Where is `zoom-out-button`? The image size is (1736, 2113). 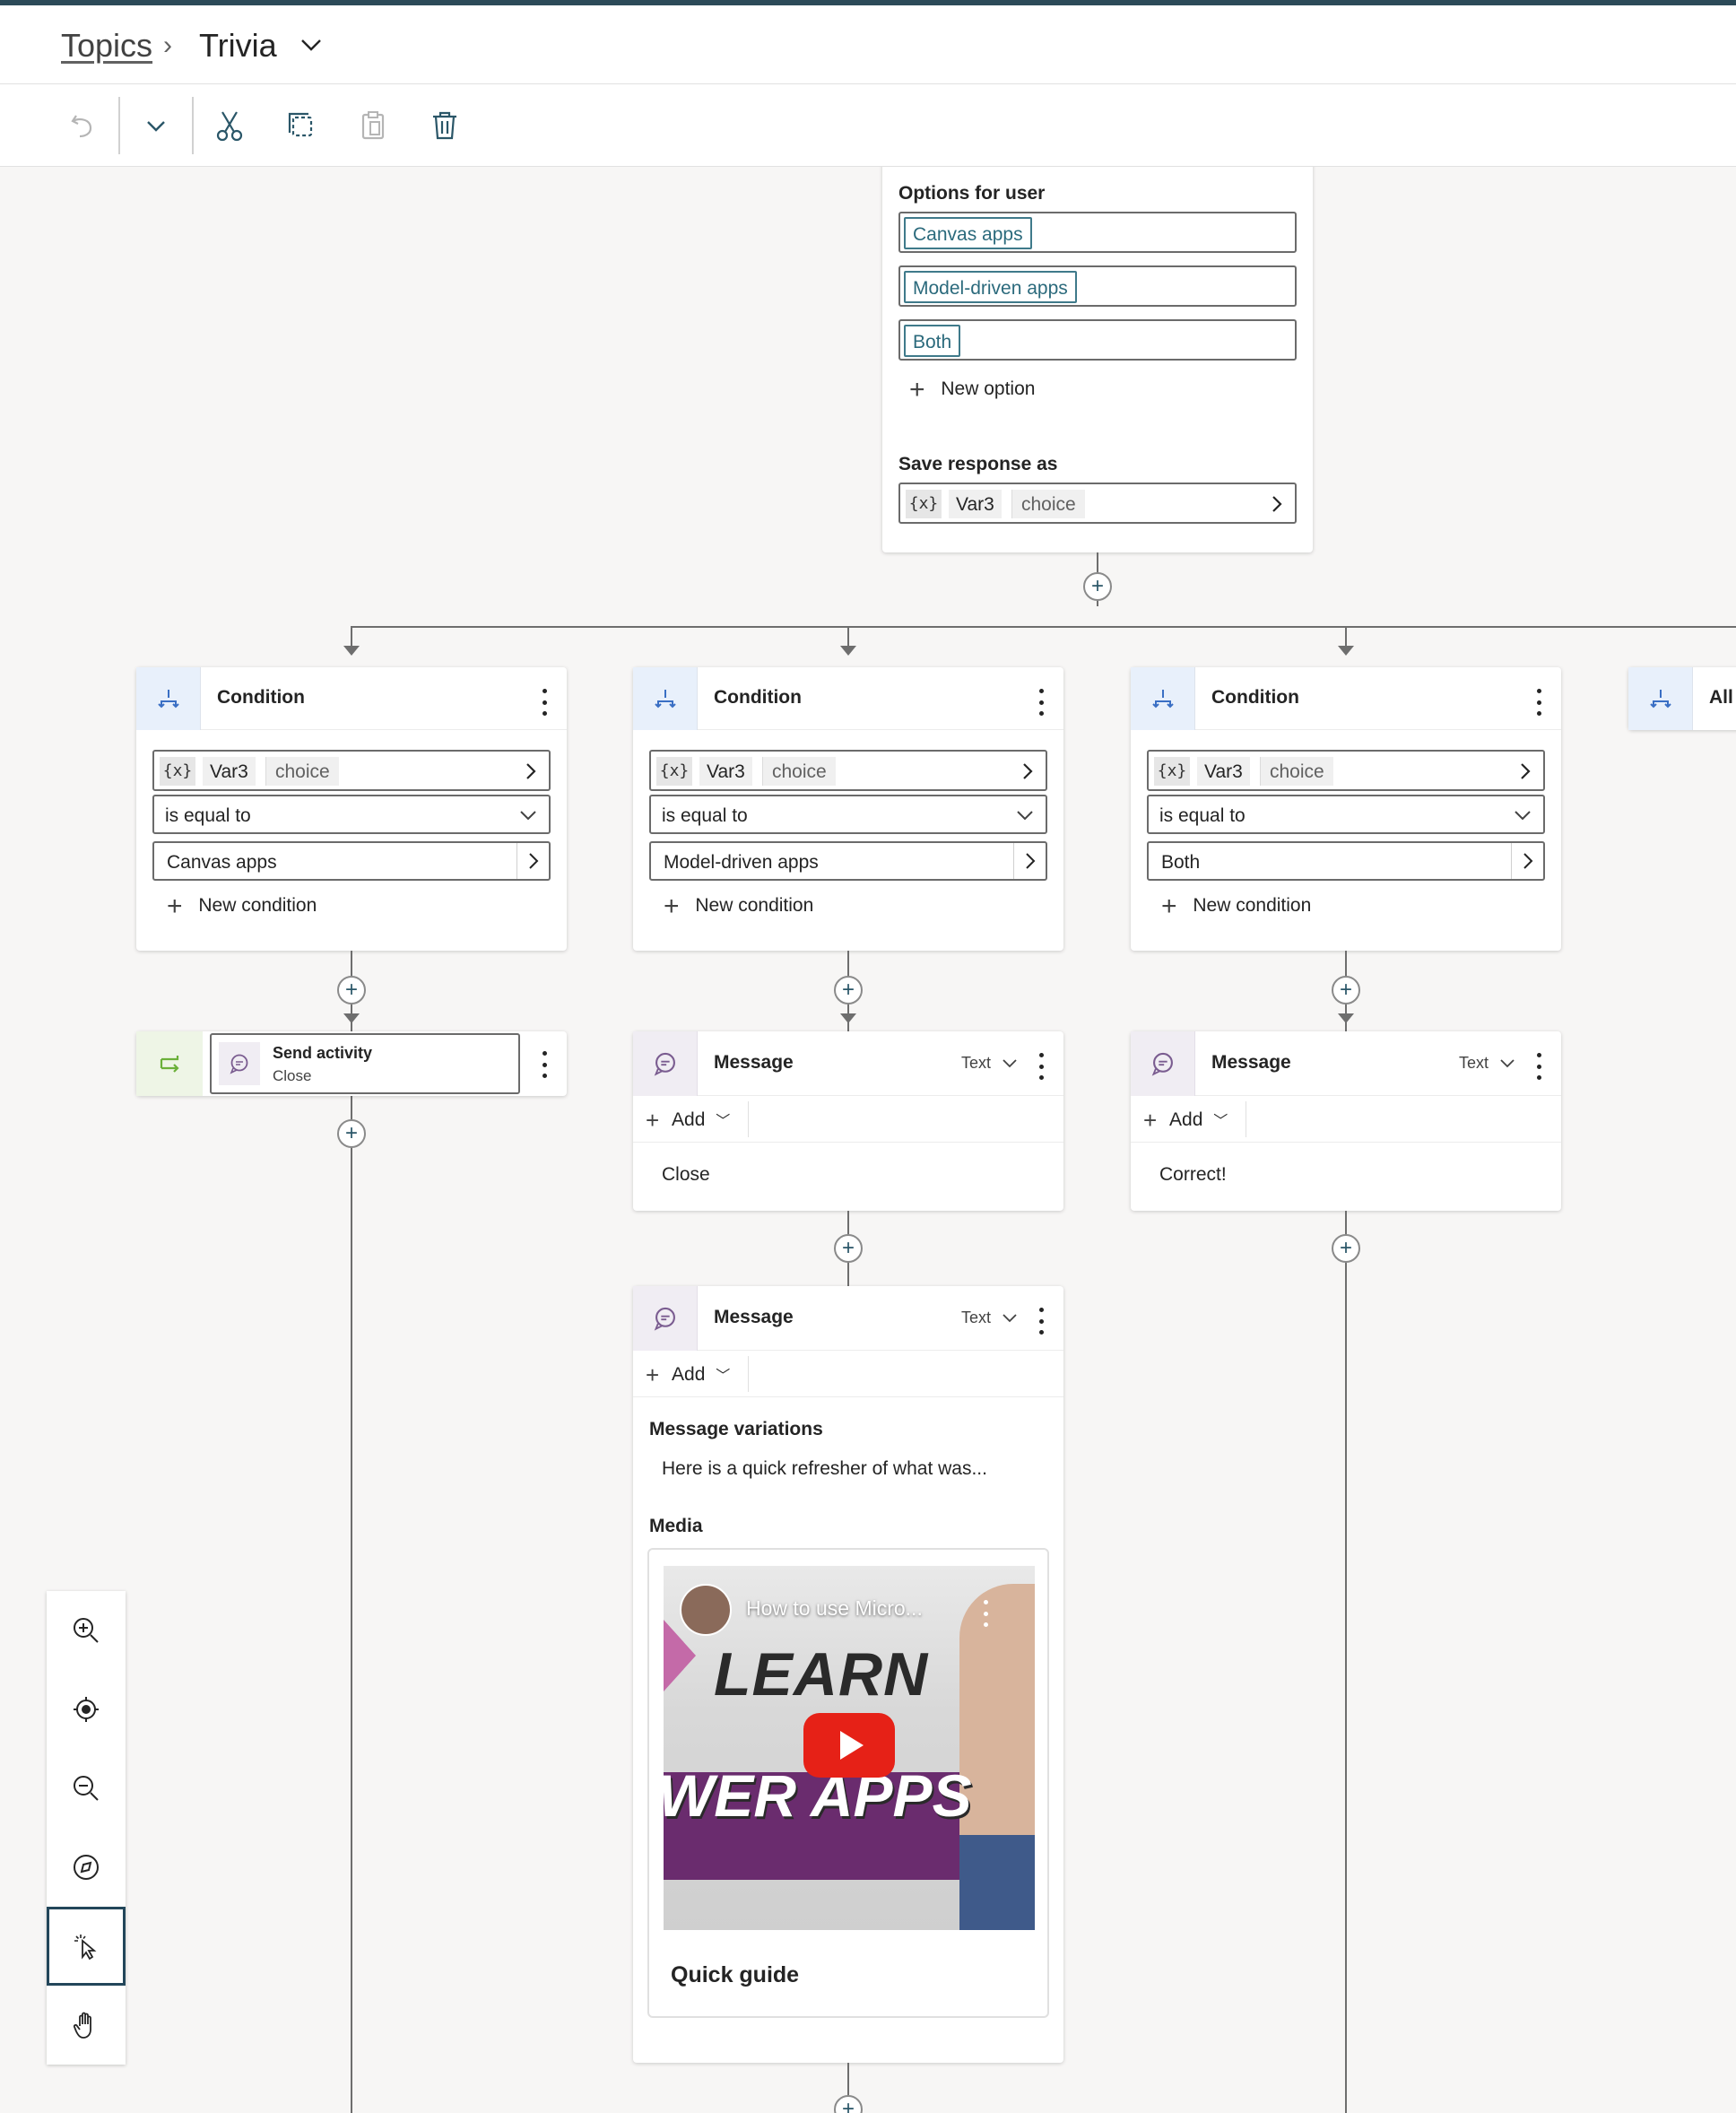 zoom-out-button is located at coordinates (86, 1788).